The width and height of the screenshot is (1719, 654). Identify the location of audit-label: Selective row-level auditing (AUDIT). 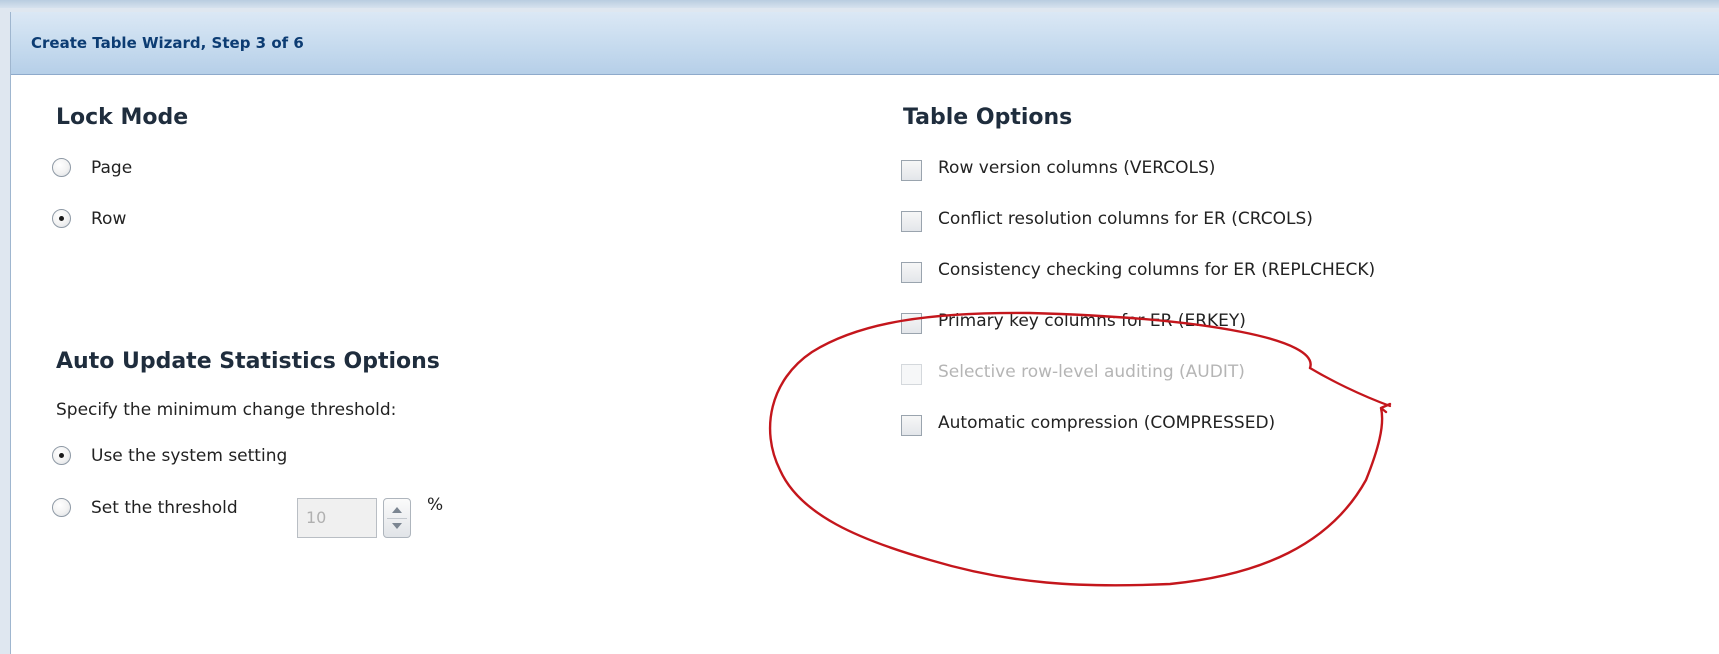
(1091, 372).